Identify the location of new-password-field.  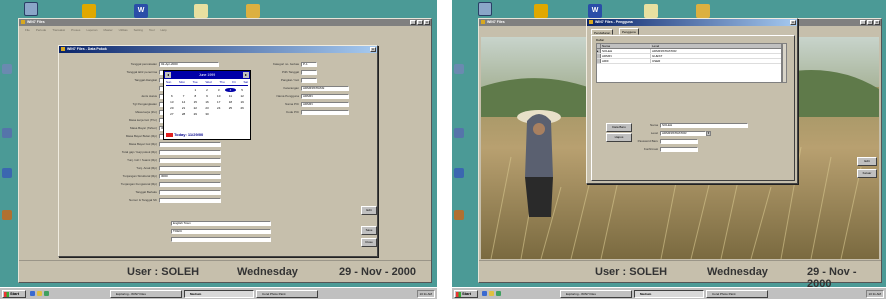
(679, 141).